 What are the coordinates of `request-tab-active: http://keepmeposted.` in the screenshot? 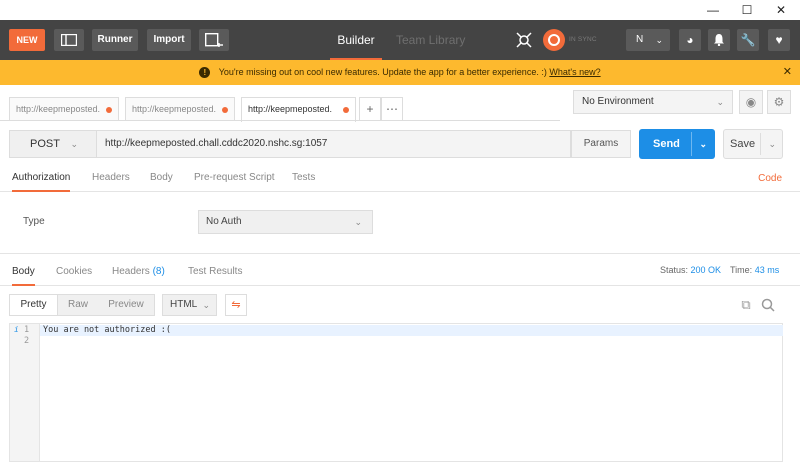 It's located at (298, 109).